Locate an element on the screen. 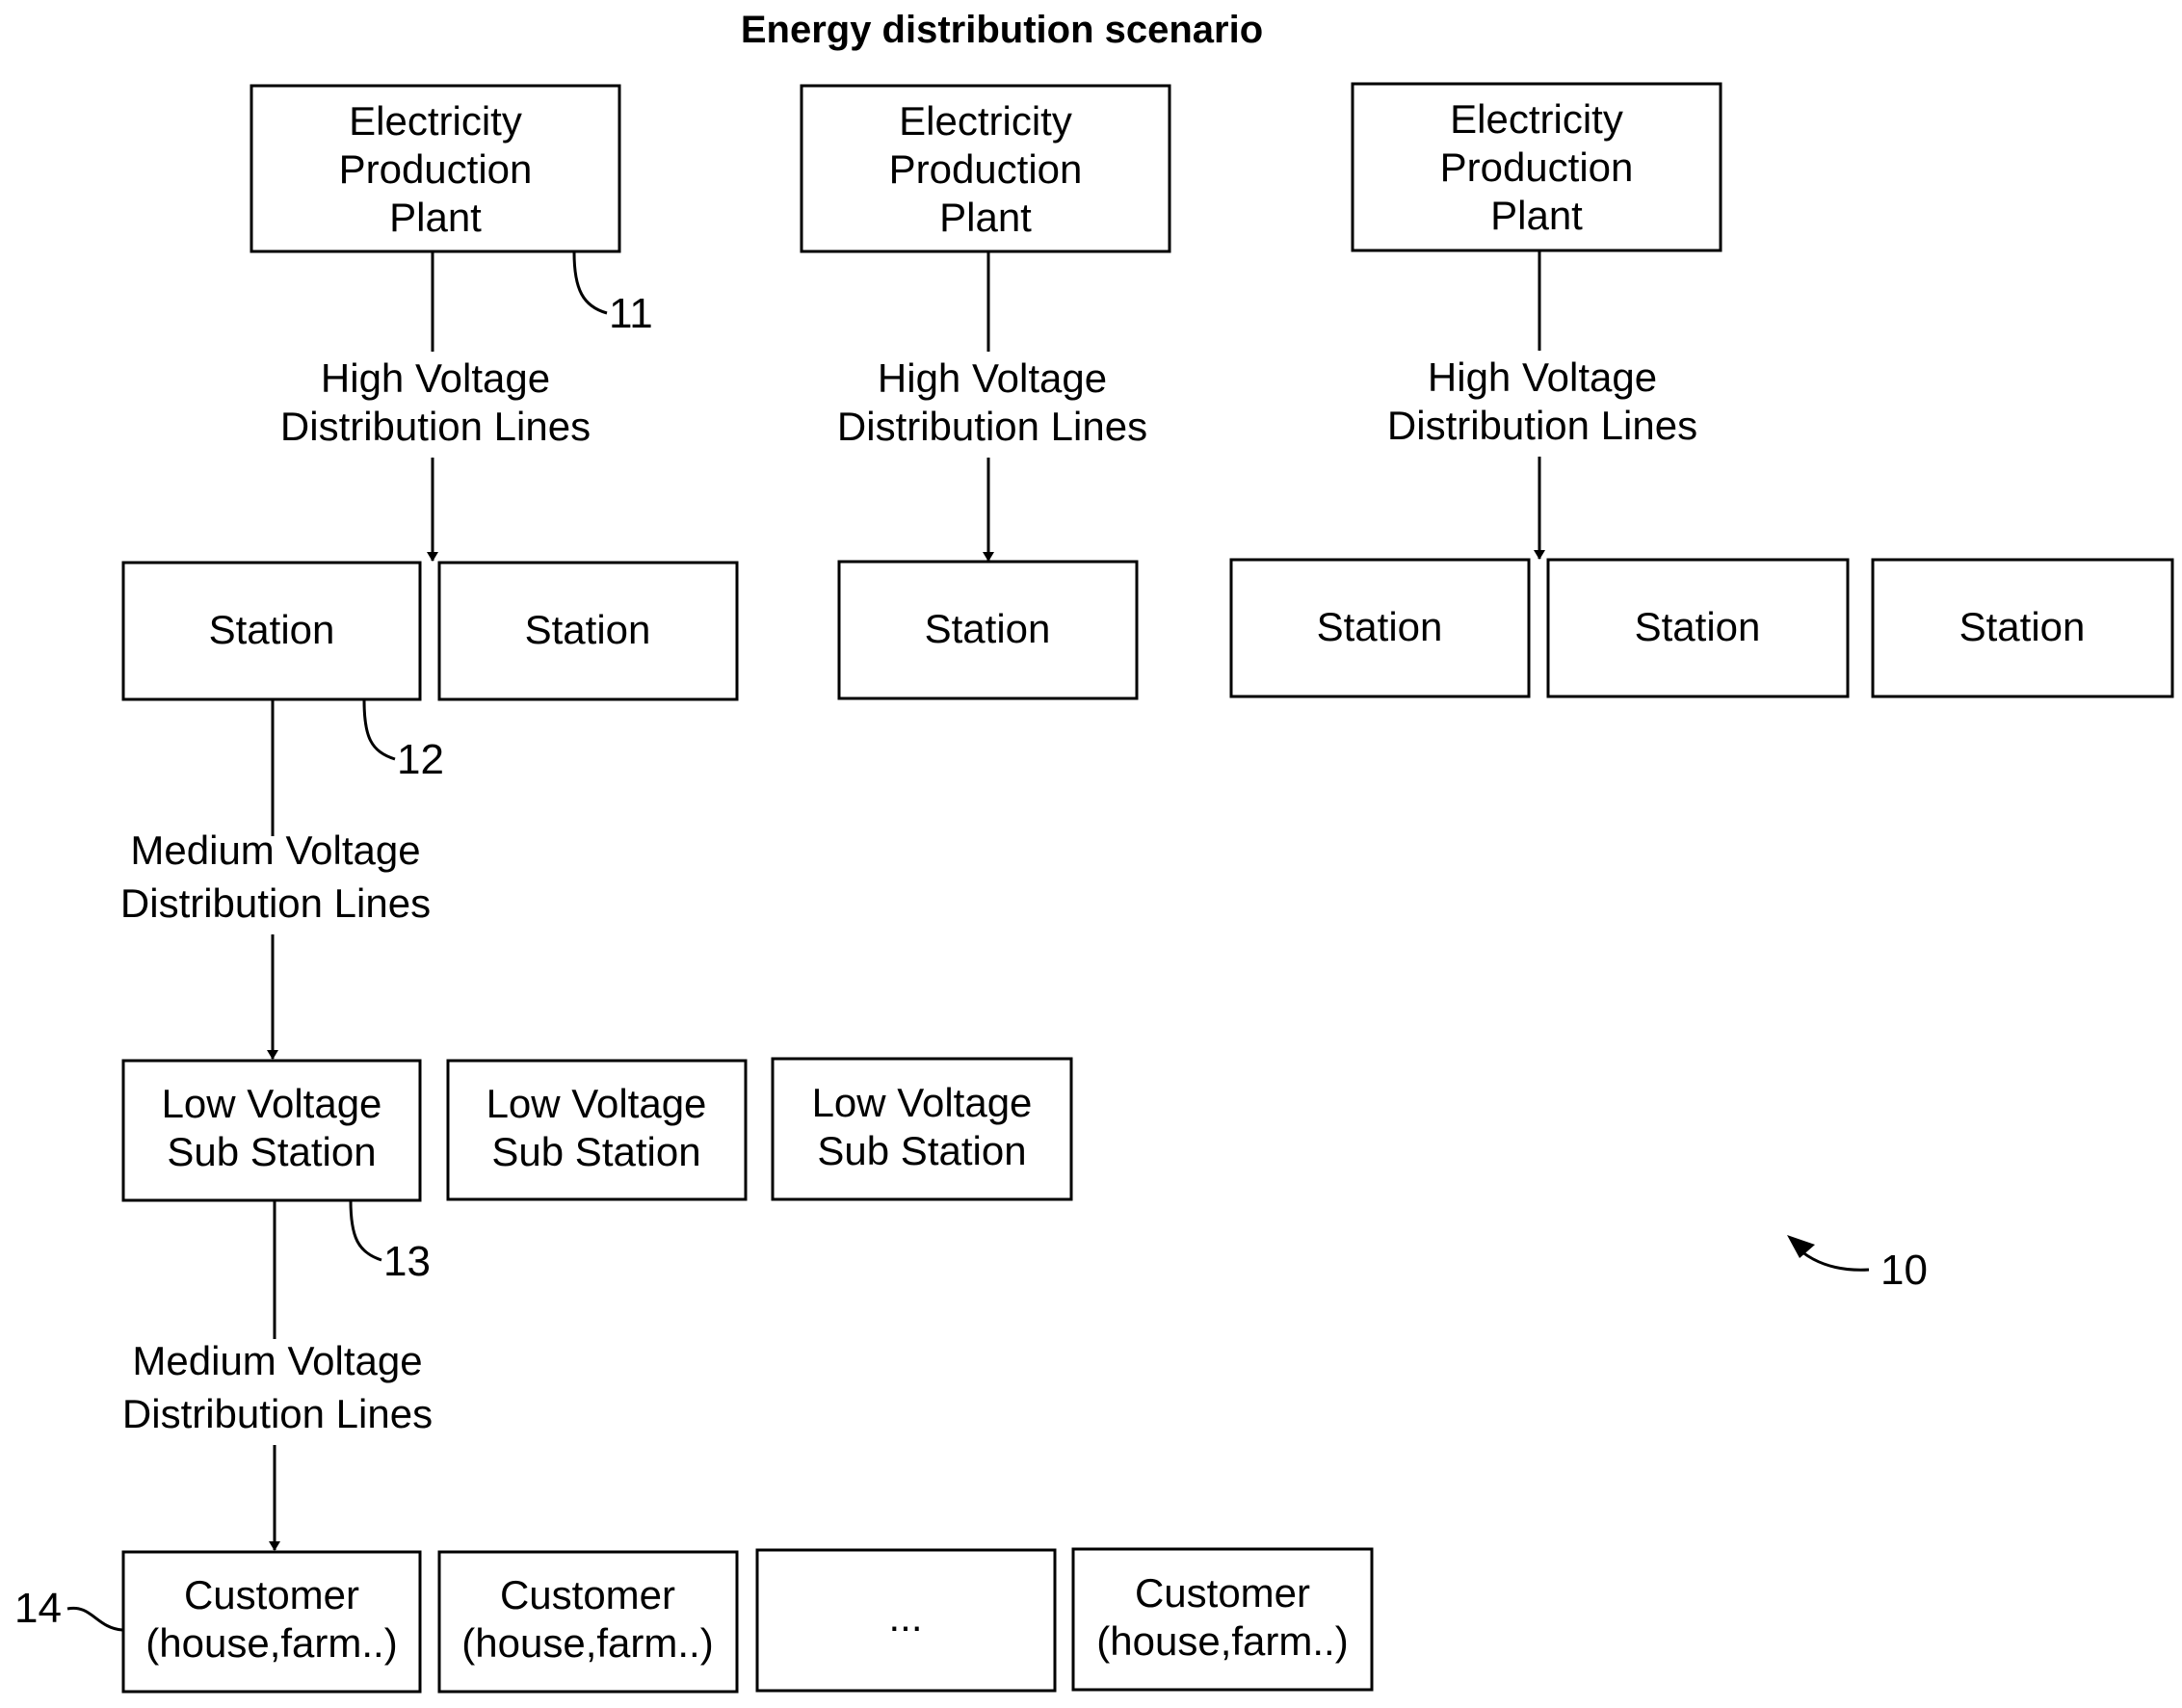  plant-reference-numeral: 11 is located at coordinates (631, 314).